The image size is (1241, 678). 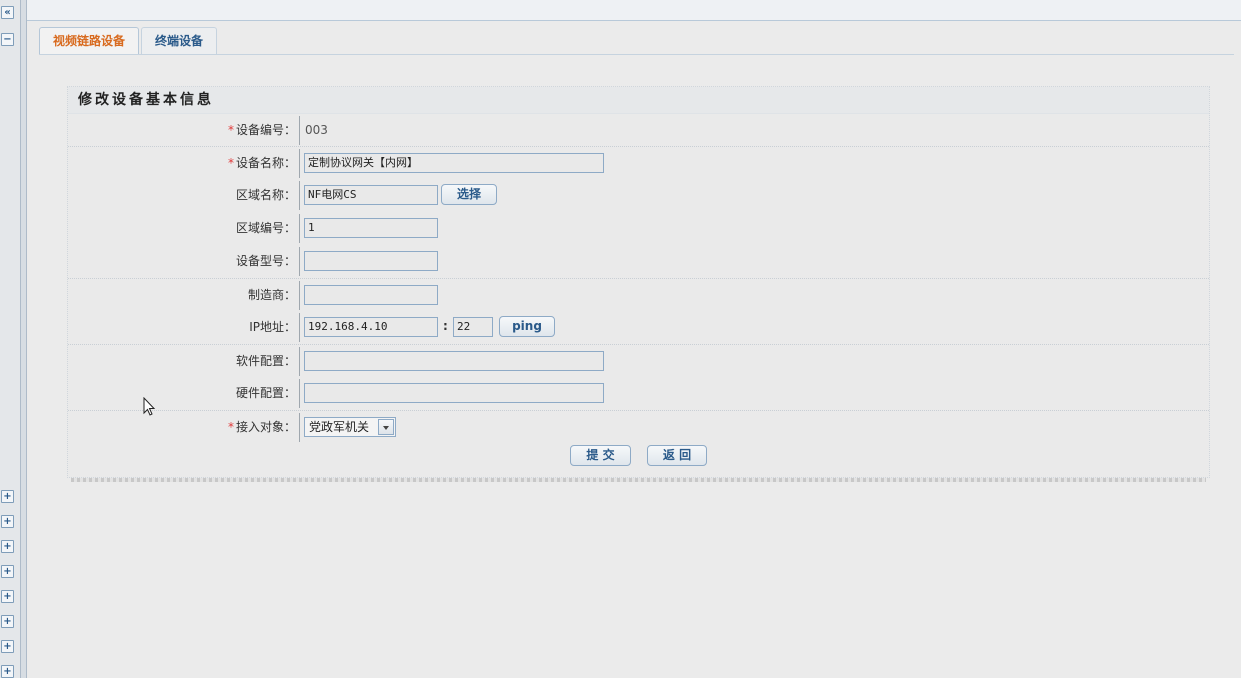 I want to click on hardware-label: 硬件配置：, so click(x=265, y=393).